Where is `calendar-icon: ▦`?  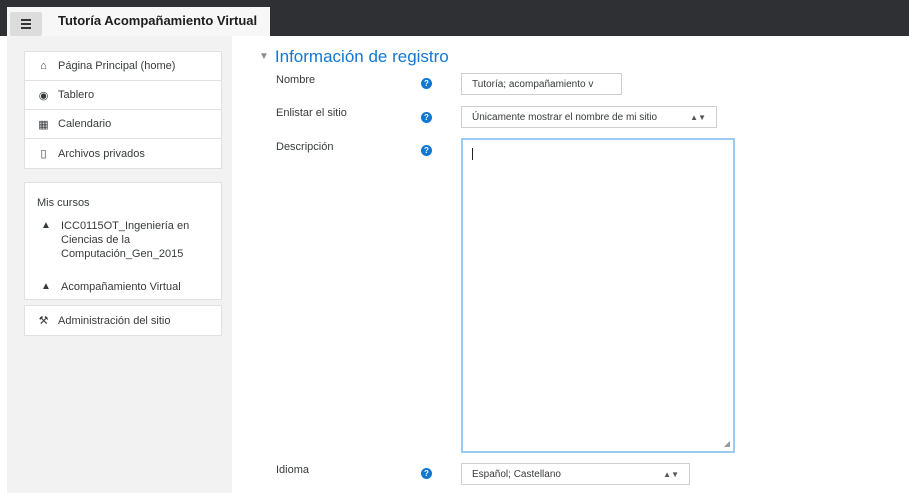
calendar-icon: ▦ is located at coordinates (43, 124).